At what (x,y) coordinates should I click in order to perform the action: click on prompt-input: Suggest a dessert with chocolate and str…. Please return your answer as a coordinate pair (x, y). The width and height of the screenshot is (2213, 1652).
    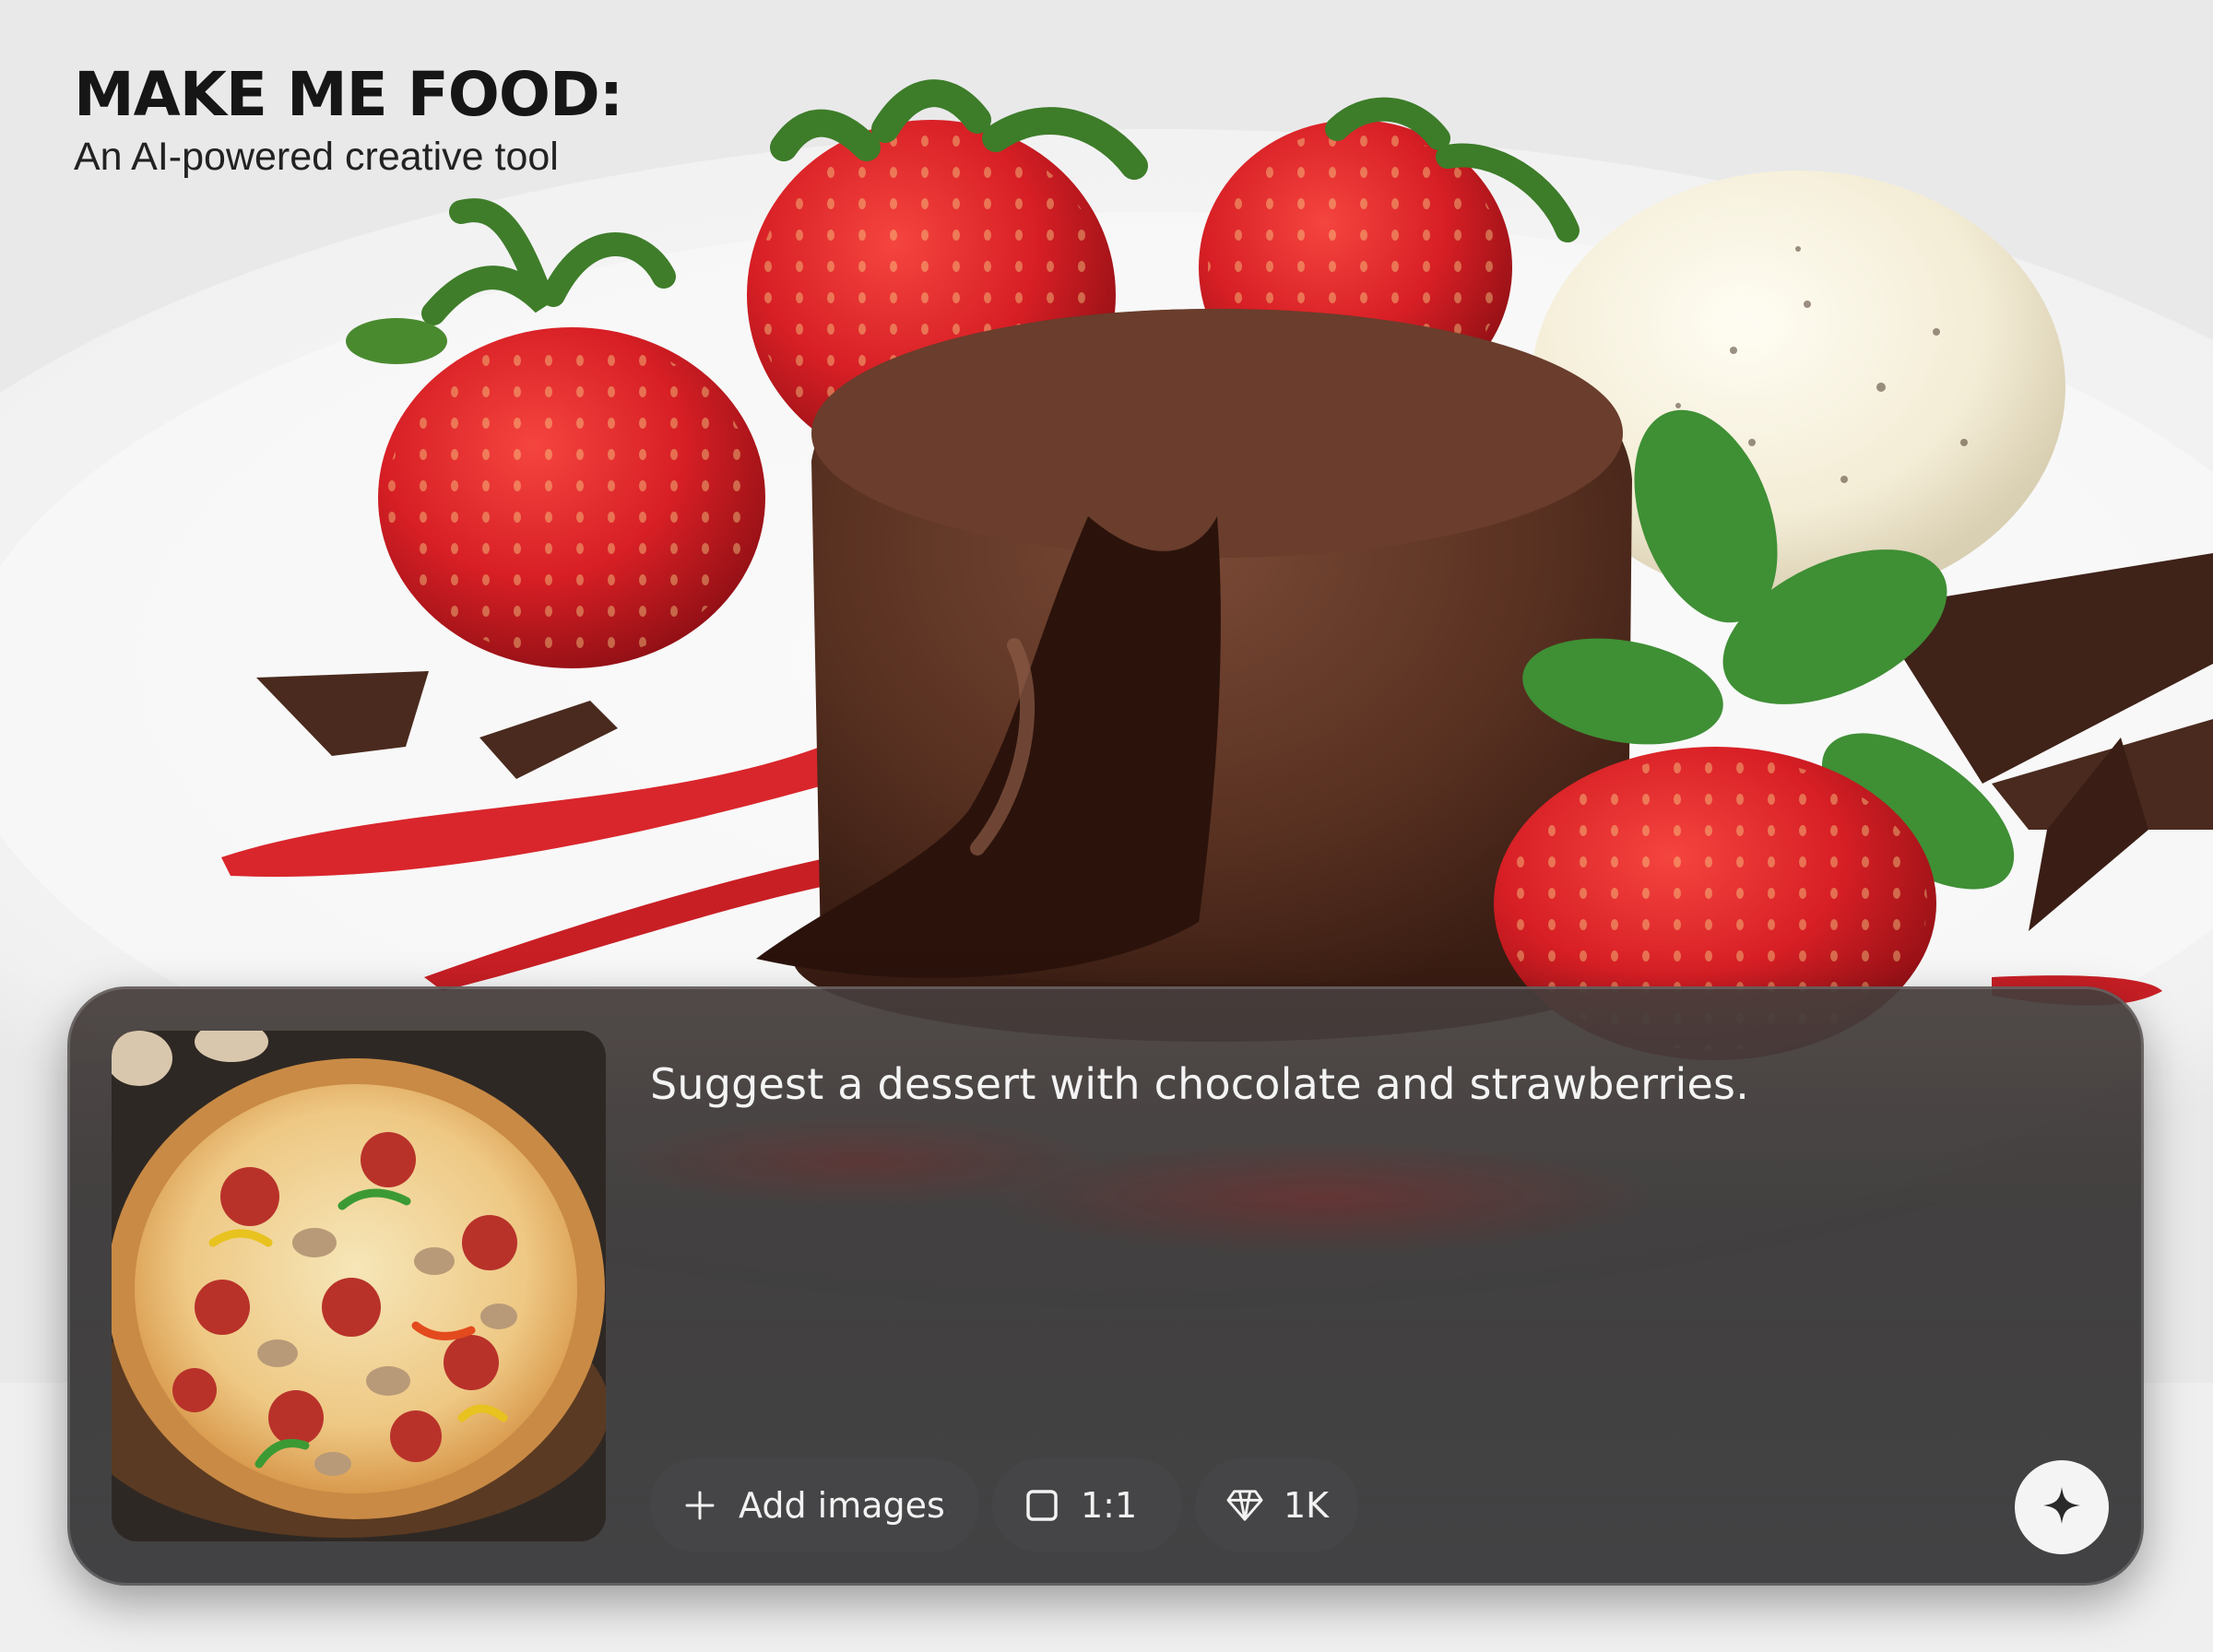
    Looking at the image, I should click on (1360, 1084).